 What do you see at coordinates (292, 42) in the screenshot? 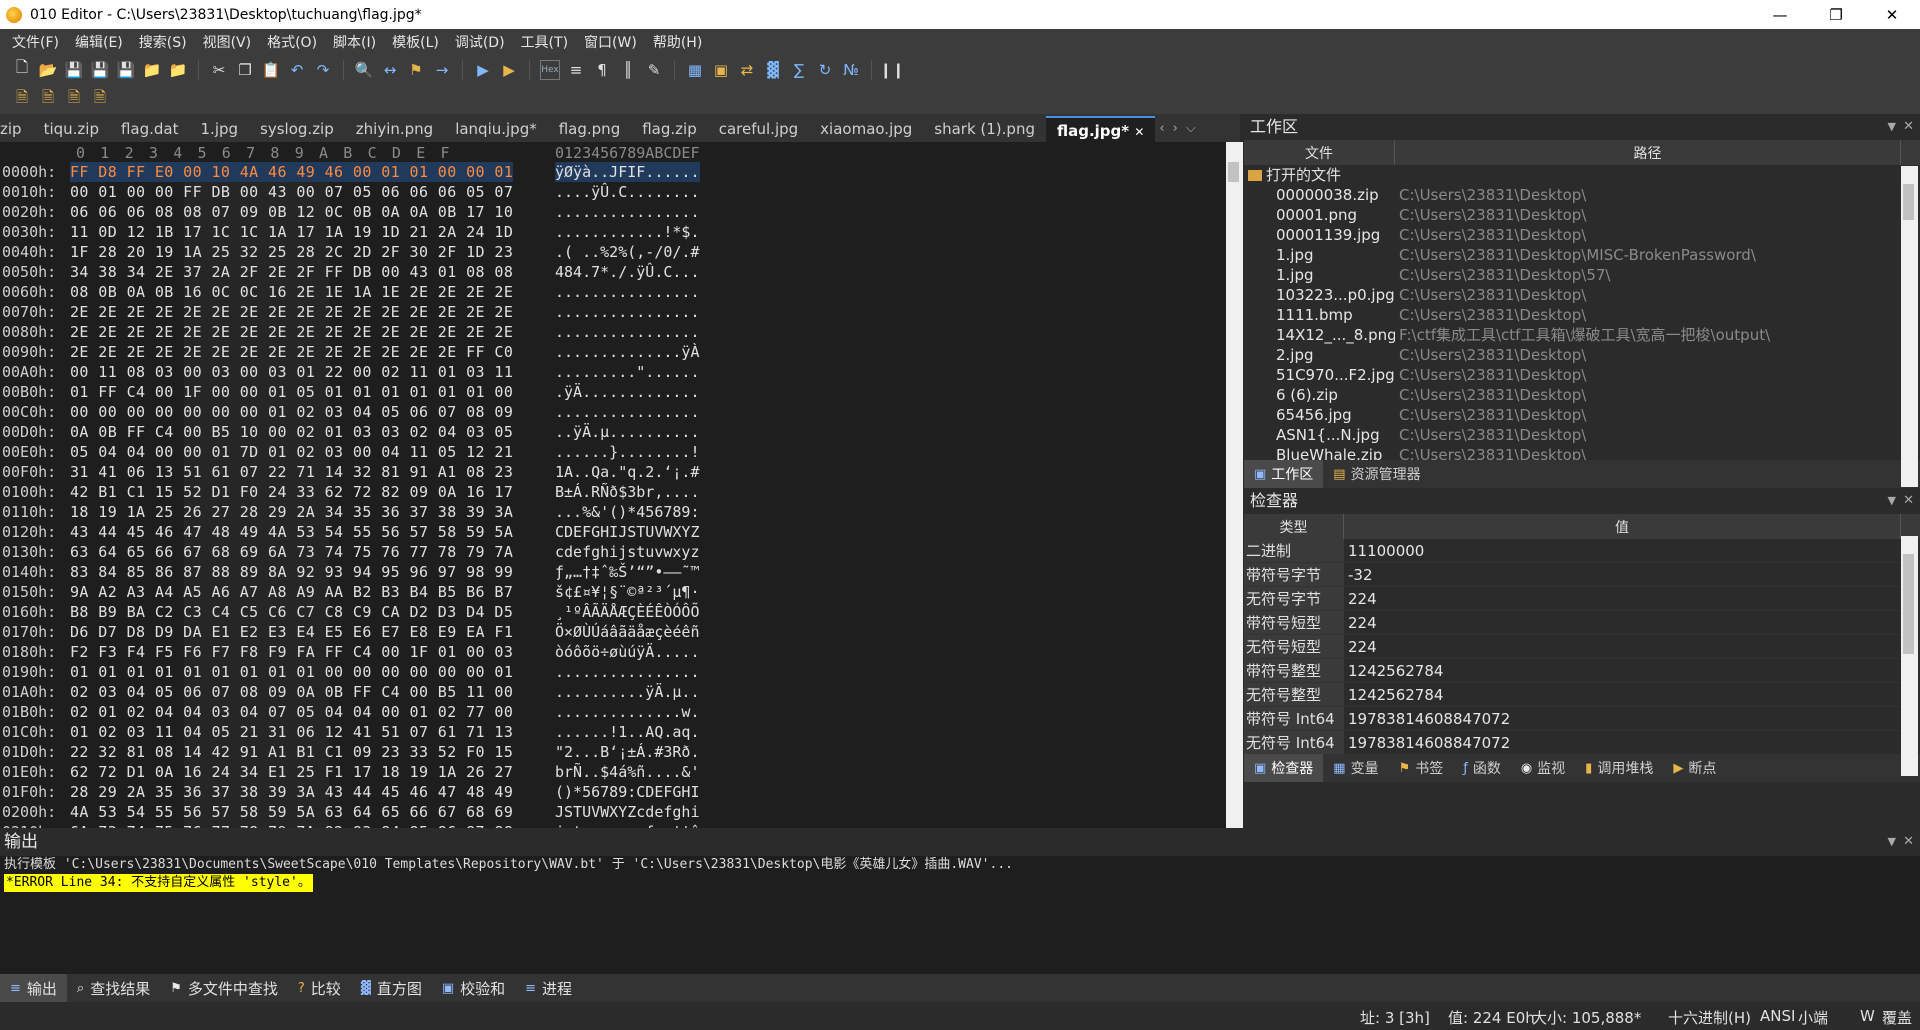
I see `menu-format: 格式(O)` at bounding box center [292, 42].